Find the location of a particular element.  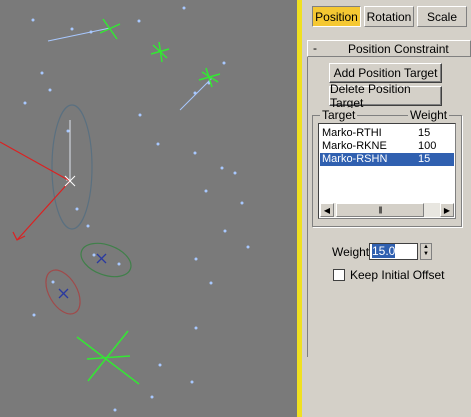

rollout-collapse-toggle: - is located at coordinates (315, 48).